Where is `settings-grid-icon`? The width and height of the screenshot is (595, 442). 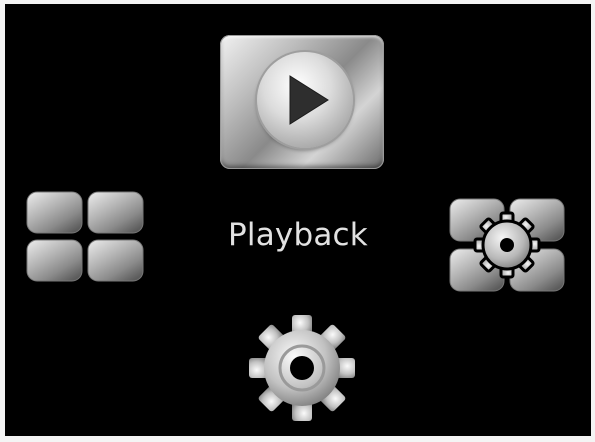
settings-grid-icon is located at coordinates (507, 245).